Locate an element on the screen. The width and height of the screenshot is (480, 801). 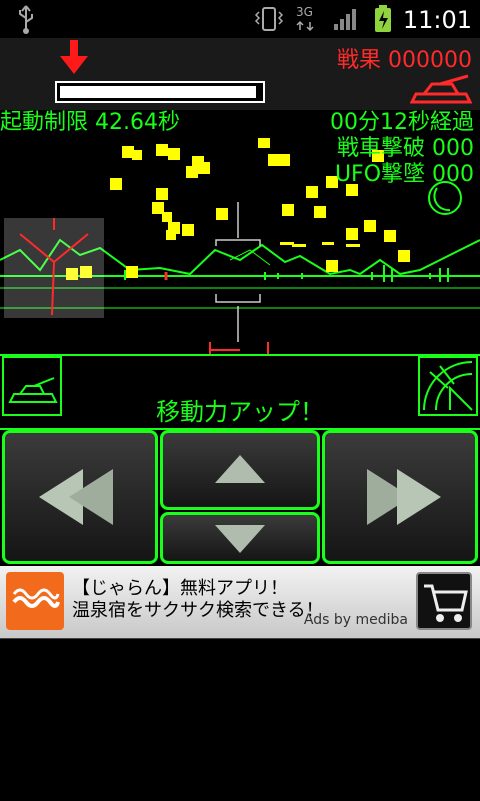
ad-description: 温泉宿をサクサク検索できる！ is located at coordinates (198, 610).